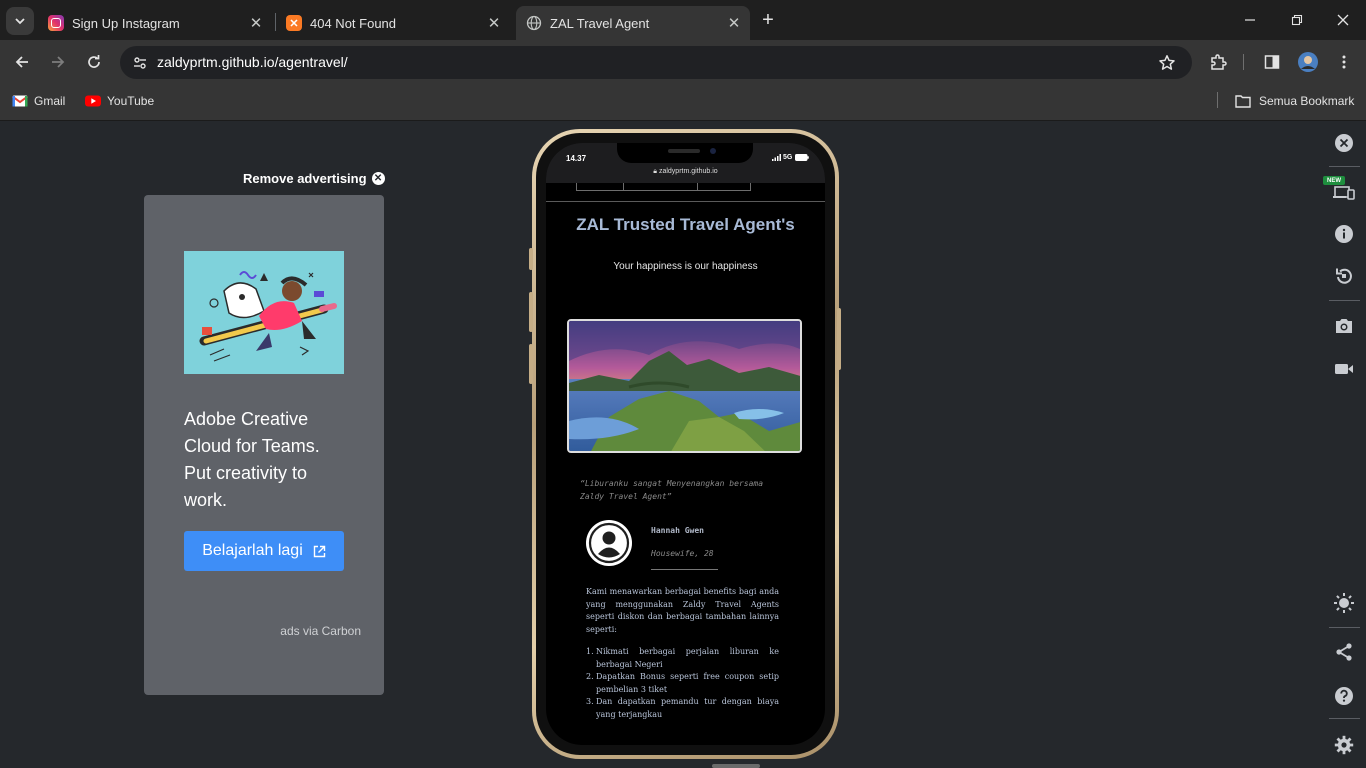 The image size is (1366, 768). Describe the element at coordinates (776, 157) in the screenshot. I see `signal-icon` at that location.